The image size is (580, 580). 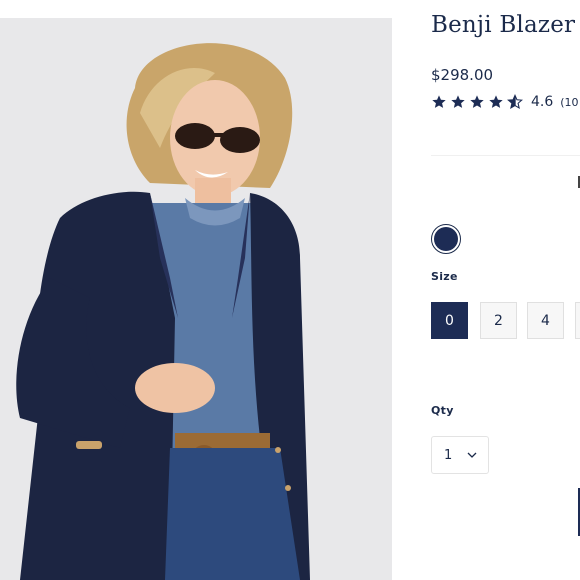 What do you see at coordinates (577, 320) in the screenshot?
I see `size-option-next` at bounding box center [577, 320].